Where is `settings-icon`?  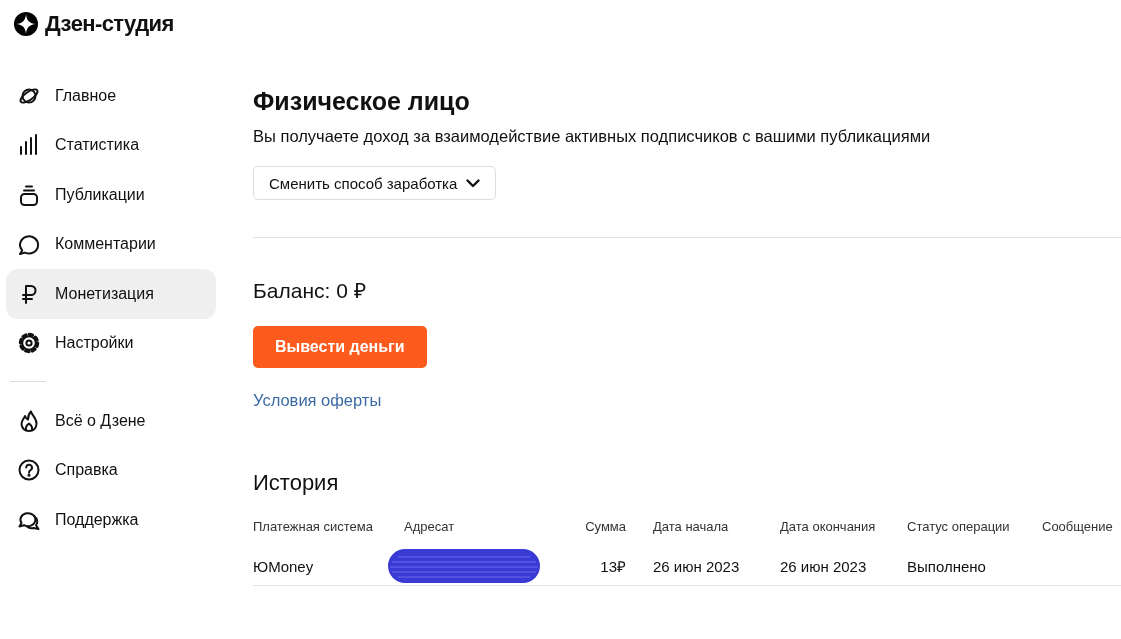
settings-icon is located at coordinates (29, 343).